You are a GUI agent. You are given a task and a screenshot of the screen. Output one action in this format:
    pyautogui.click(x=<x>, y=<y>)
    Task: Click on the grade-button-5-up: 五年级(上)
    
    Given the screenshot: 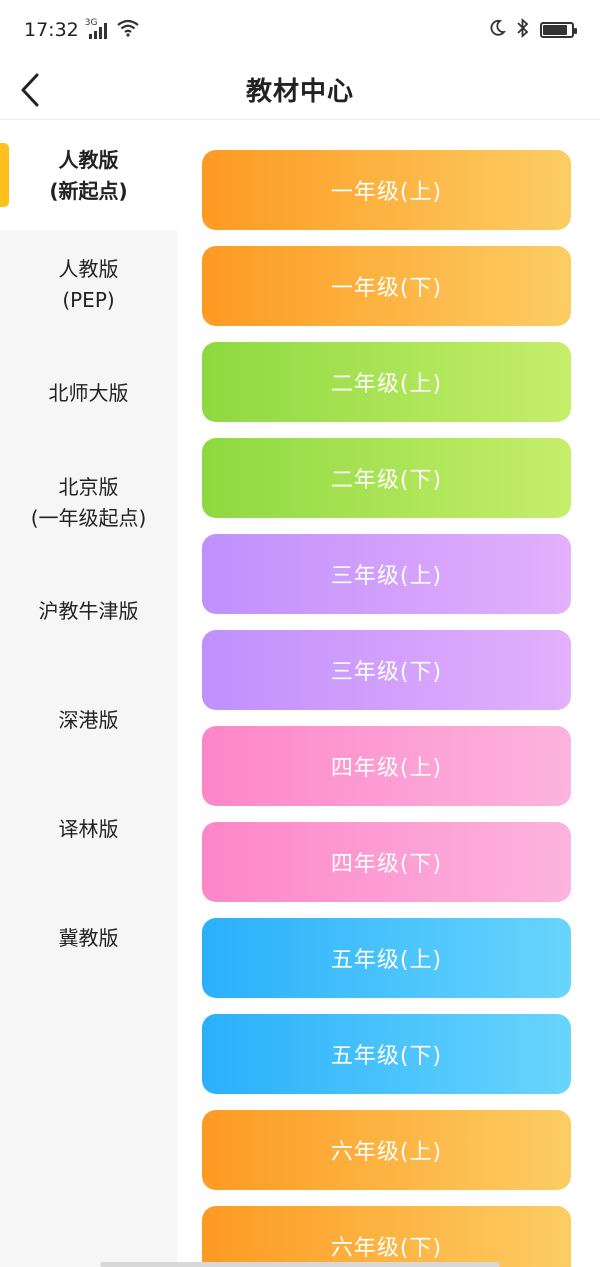 What is the action you would take?
    pyautogui.click(x=386, y=958)
    